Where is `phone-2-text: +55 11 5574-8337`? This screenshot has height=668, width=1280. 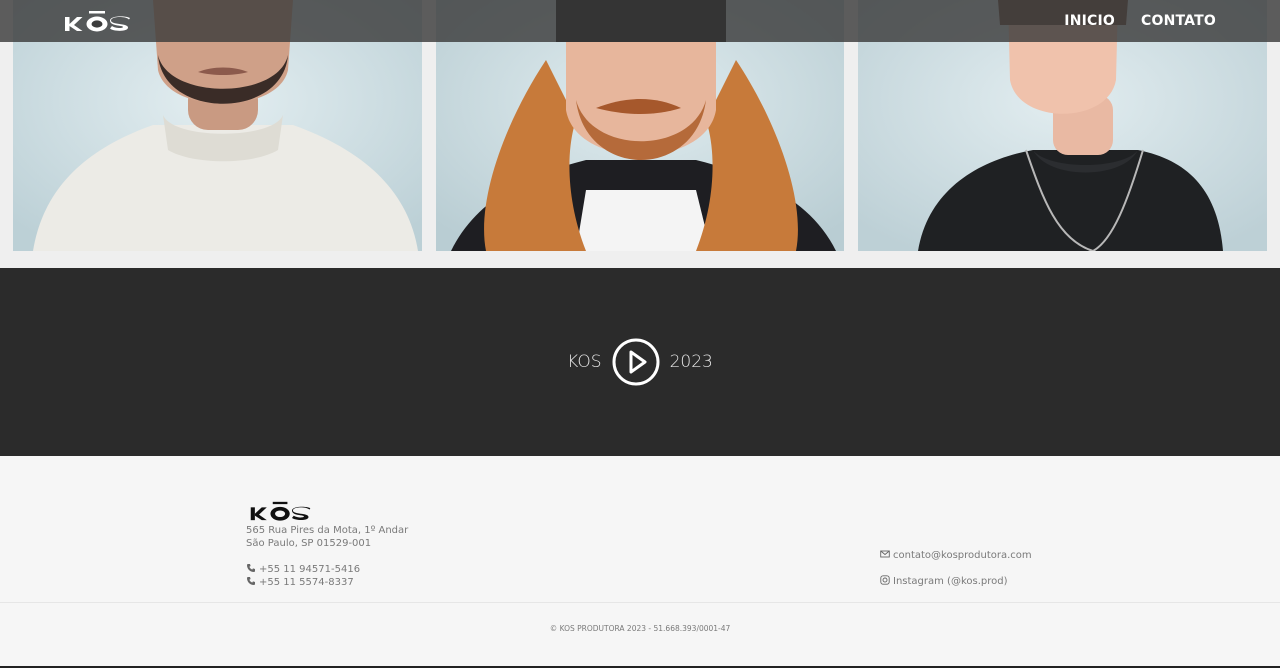
phone-2-text: +55 11 5574-8337 is located at coordinates (306, 582).